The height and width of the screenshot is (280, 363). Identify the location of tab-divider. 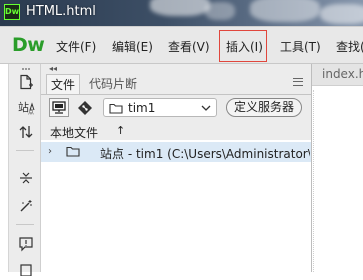
(176, 94).